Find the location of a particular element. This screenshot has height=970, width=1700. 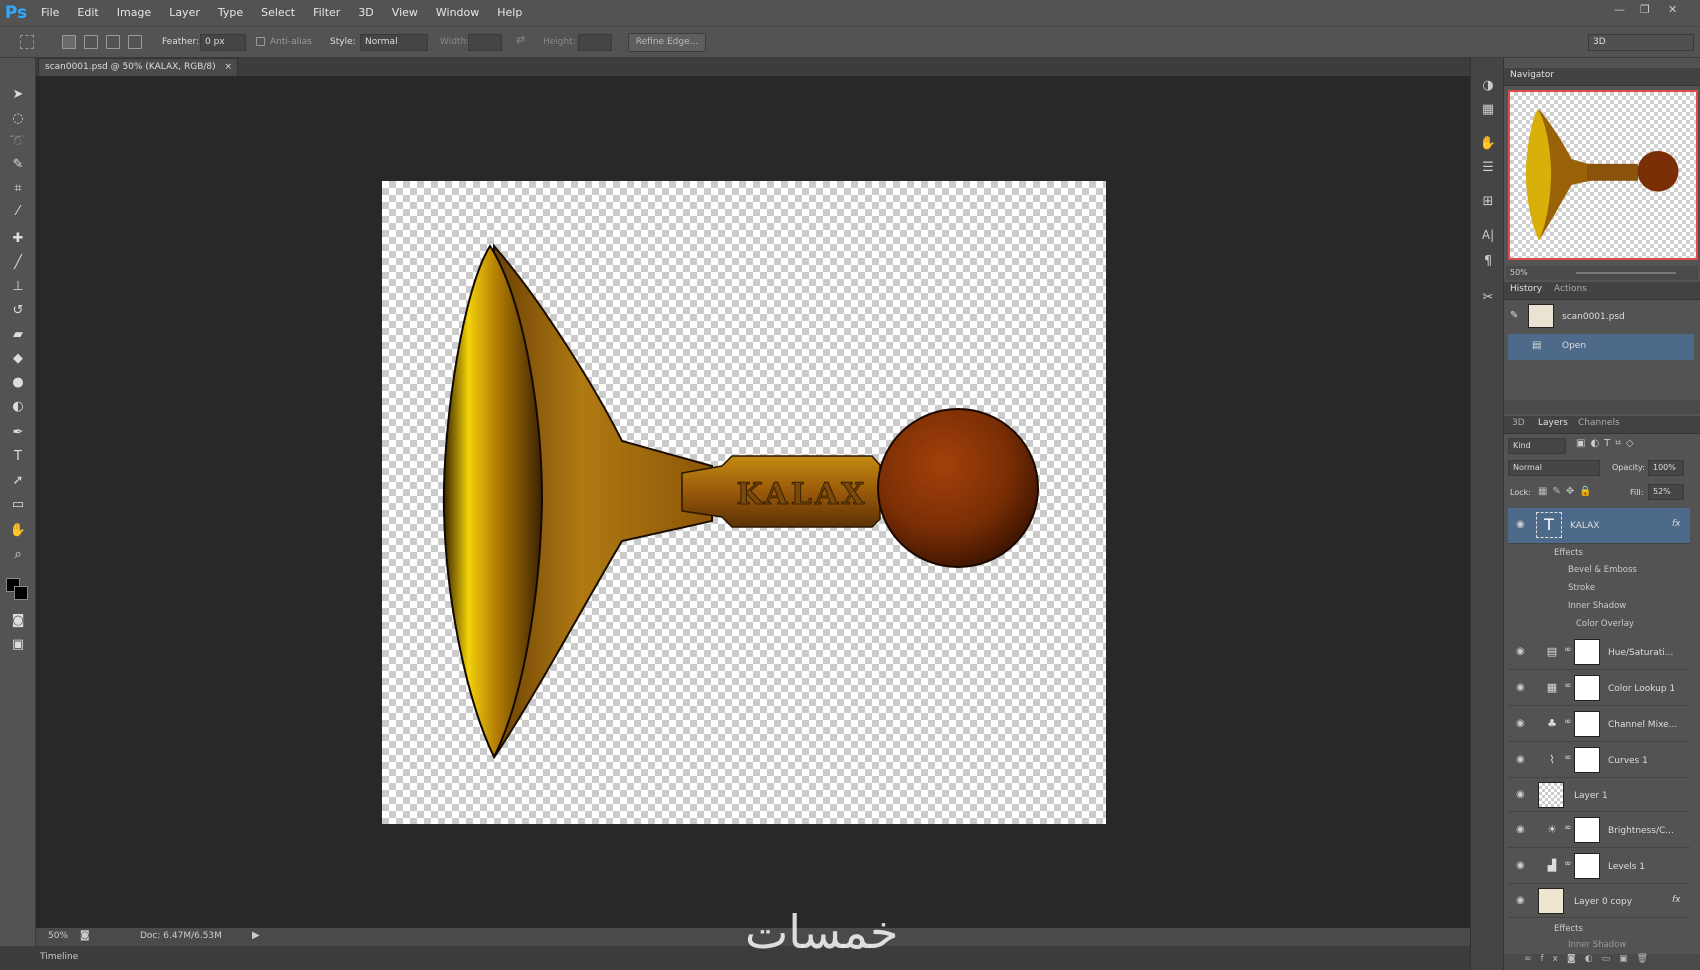

blend-mode-select: Normal is located at coordinates (1554, 468).